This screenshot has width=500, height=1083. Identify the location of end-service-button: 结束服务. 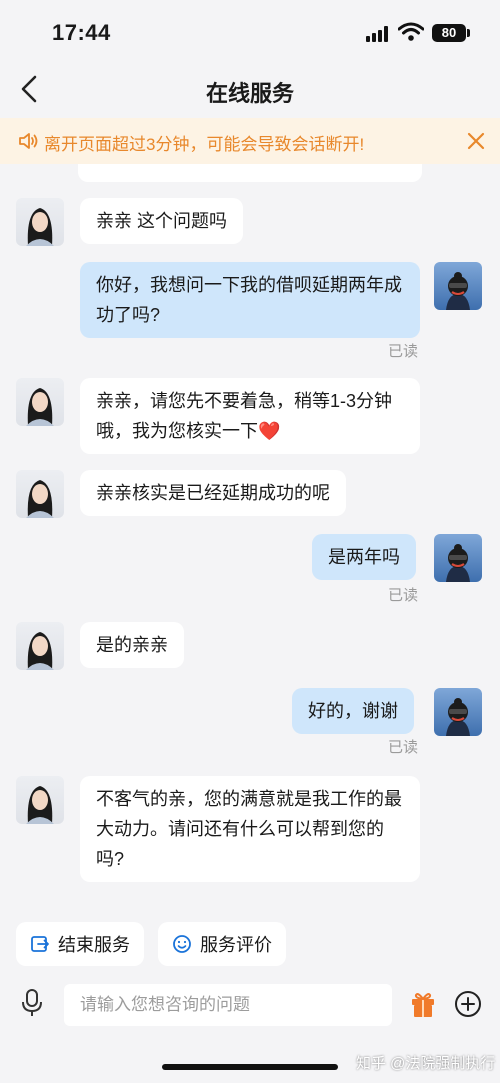
(80, 944).